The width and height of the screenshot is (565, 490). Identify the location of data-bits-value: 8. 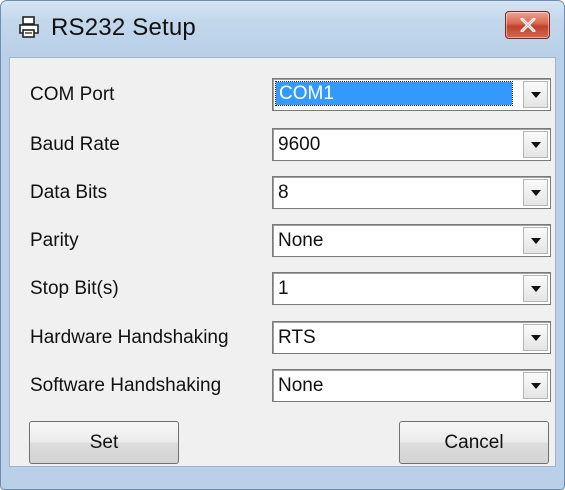
(283, 192).